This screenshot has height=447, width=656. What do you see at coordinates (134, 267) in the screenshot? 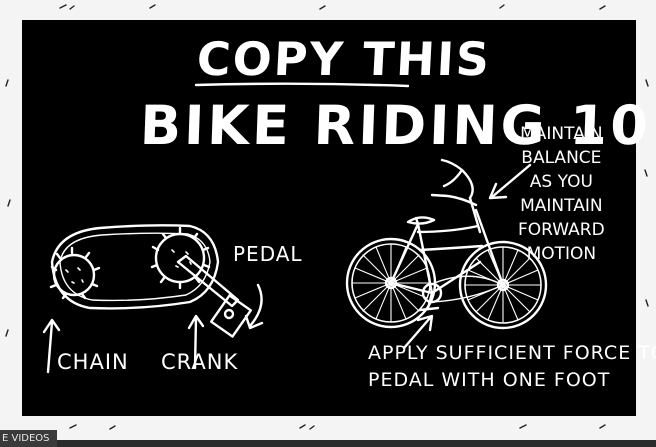
I see `chain-drawing` at bounding box center [134, 267].